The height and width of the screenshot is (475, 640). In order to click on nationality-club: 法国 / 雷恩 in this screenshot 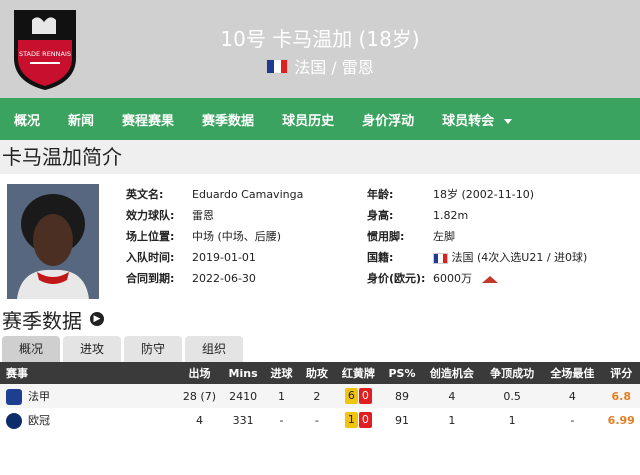, I will do `click(334, 67)`.